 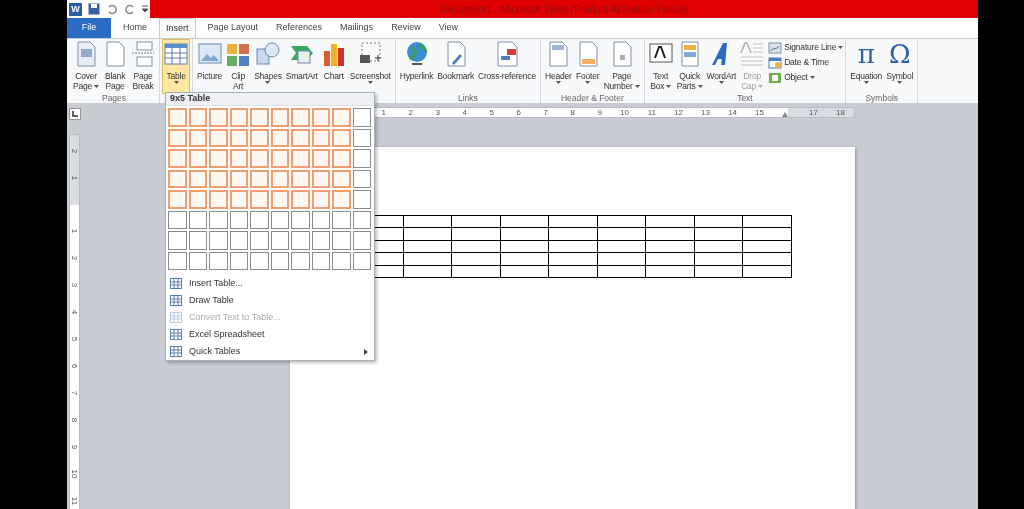 I want to click on ribbon-button: Cover Page, so click(x=86, y=66).